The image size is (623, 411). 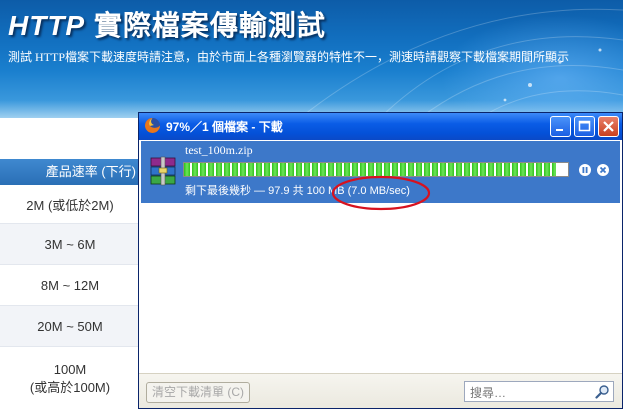 I want to click on table-cell: 100M, so click(x=70, y=369).